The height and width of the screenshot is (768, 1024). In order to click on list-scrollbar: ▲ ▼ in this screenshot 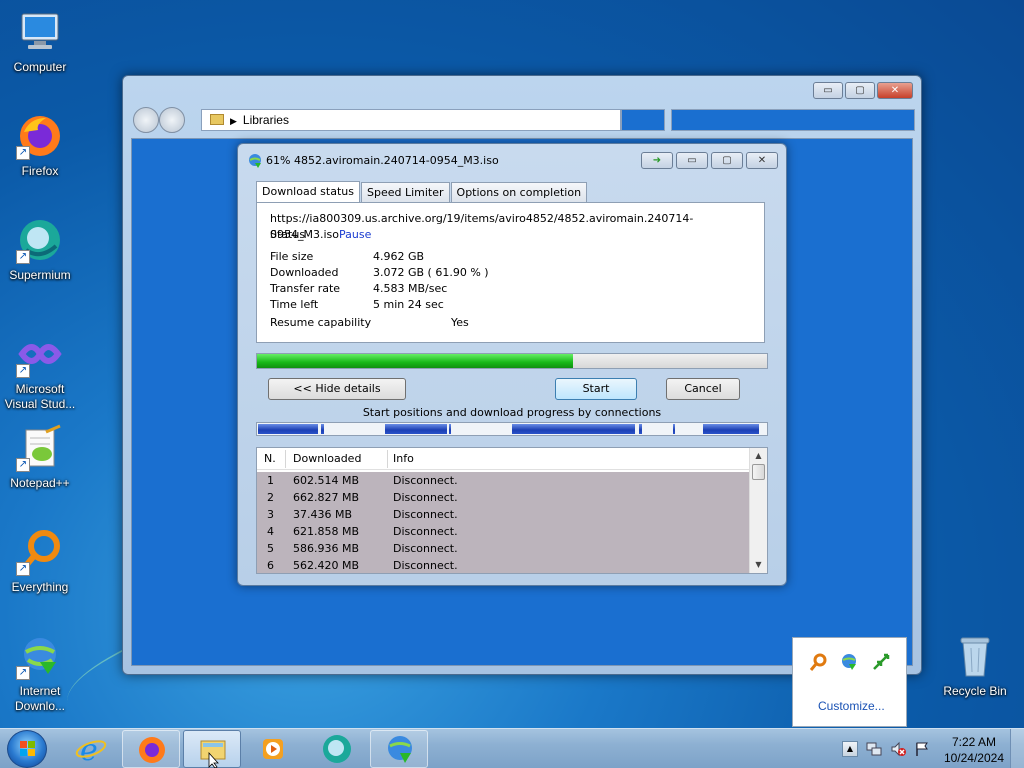, I will do `click(758, 510)`.